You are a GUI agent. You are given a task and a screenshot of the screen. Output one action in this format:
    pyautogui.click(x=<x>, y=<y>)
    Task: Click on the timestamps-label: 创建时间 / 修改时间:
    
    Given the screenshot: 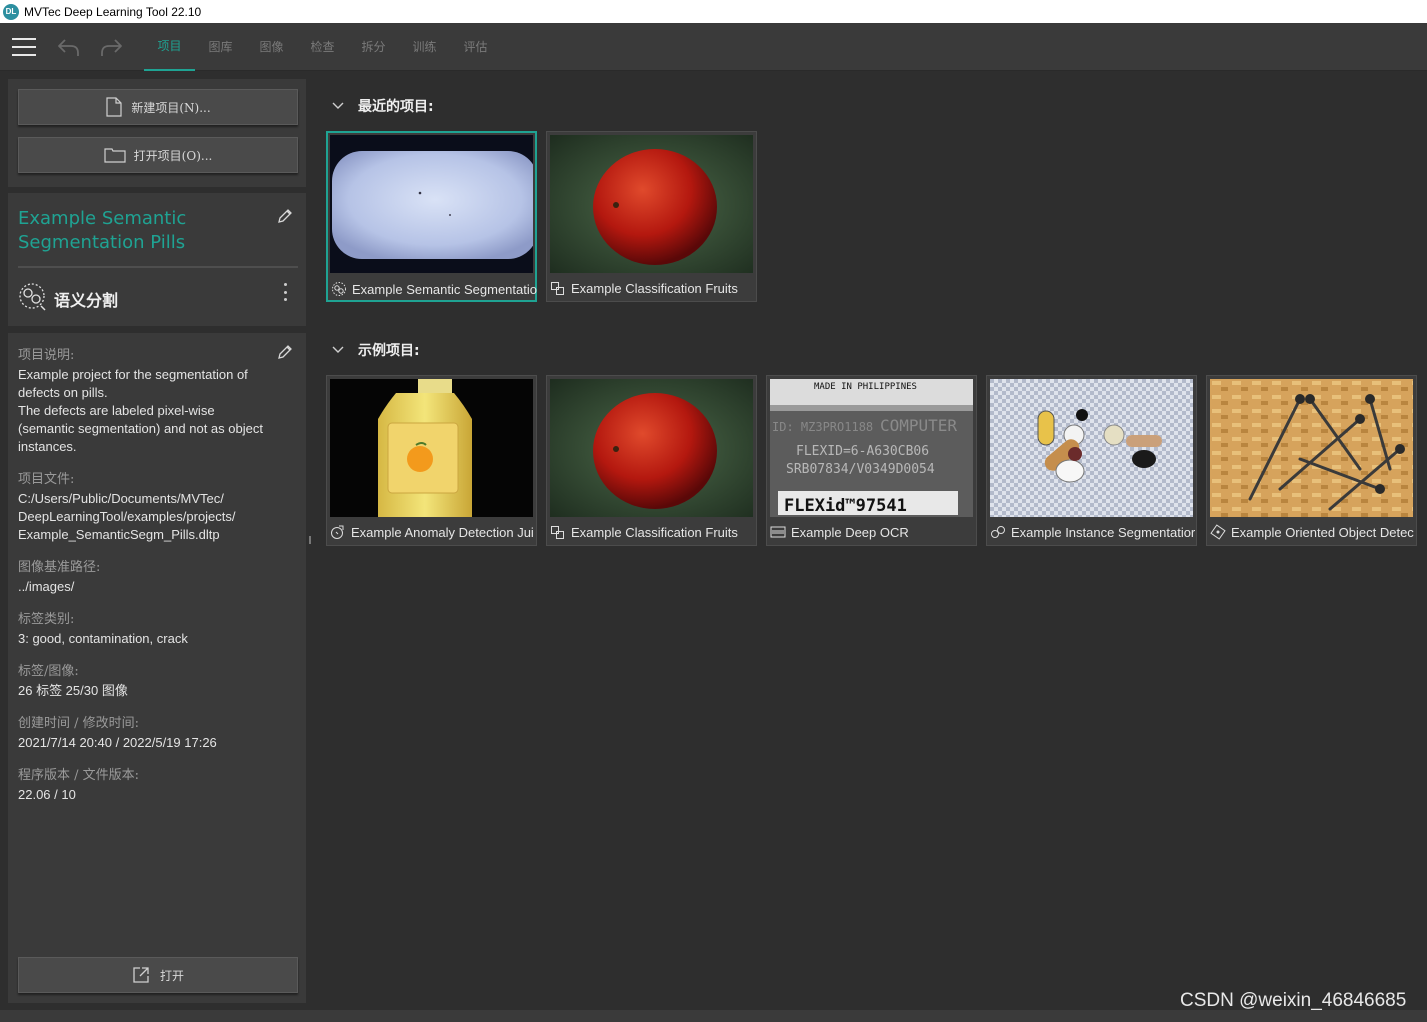 What is the action you would take?
    pyautogui.click(x=79, y=723)
    